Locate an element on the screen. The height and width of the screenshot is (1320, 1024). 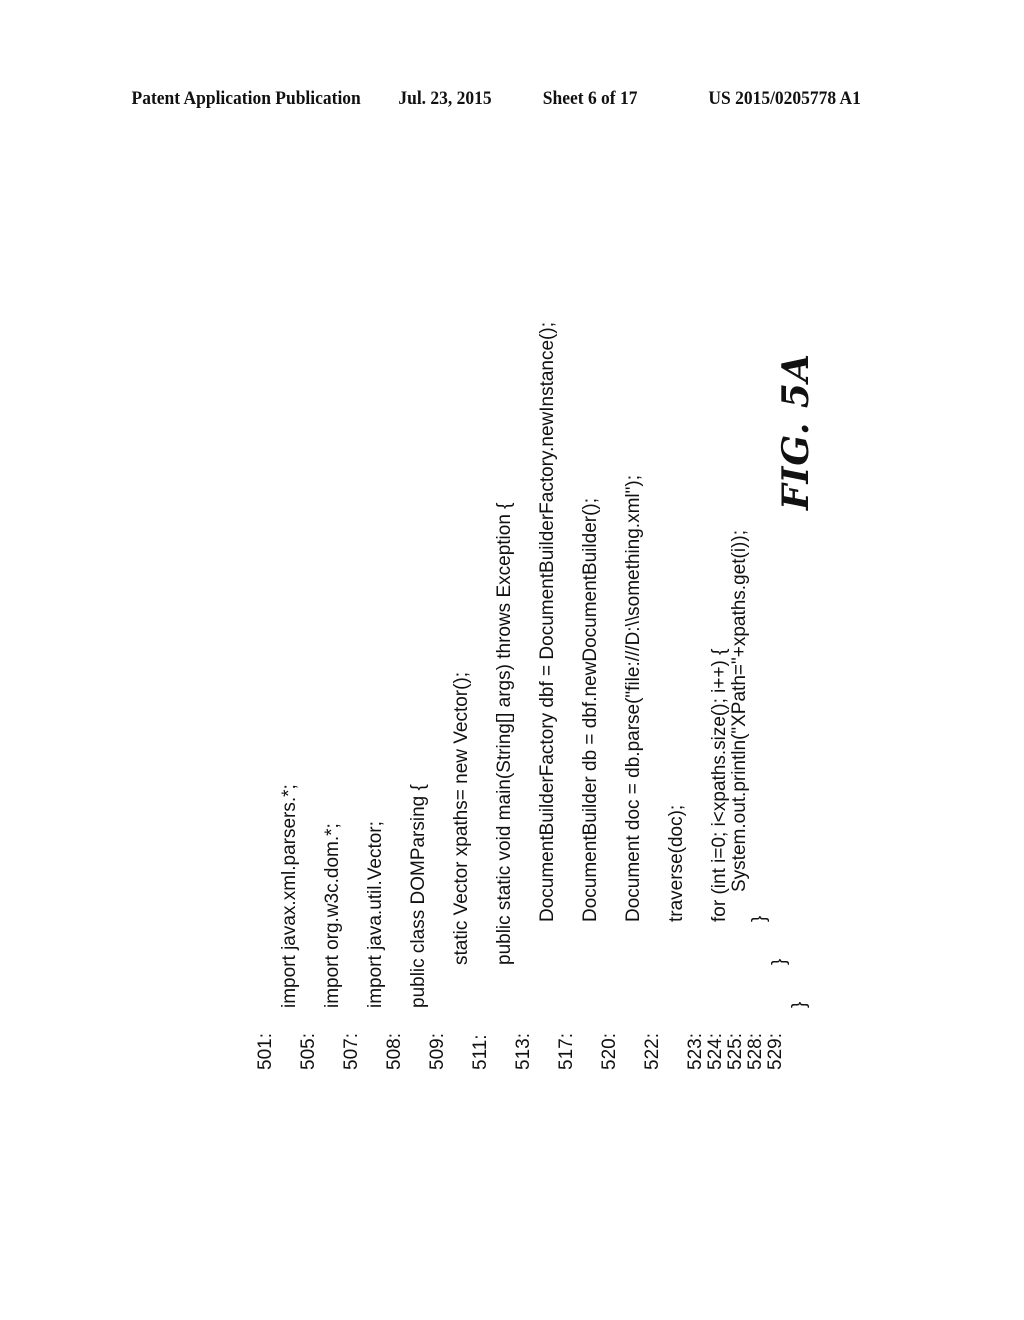
code-line: 508: public class DOMParsing { is located at coordinates (394, 927).